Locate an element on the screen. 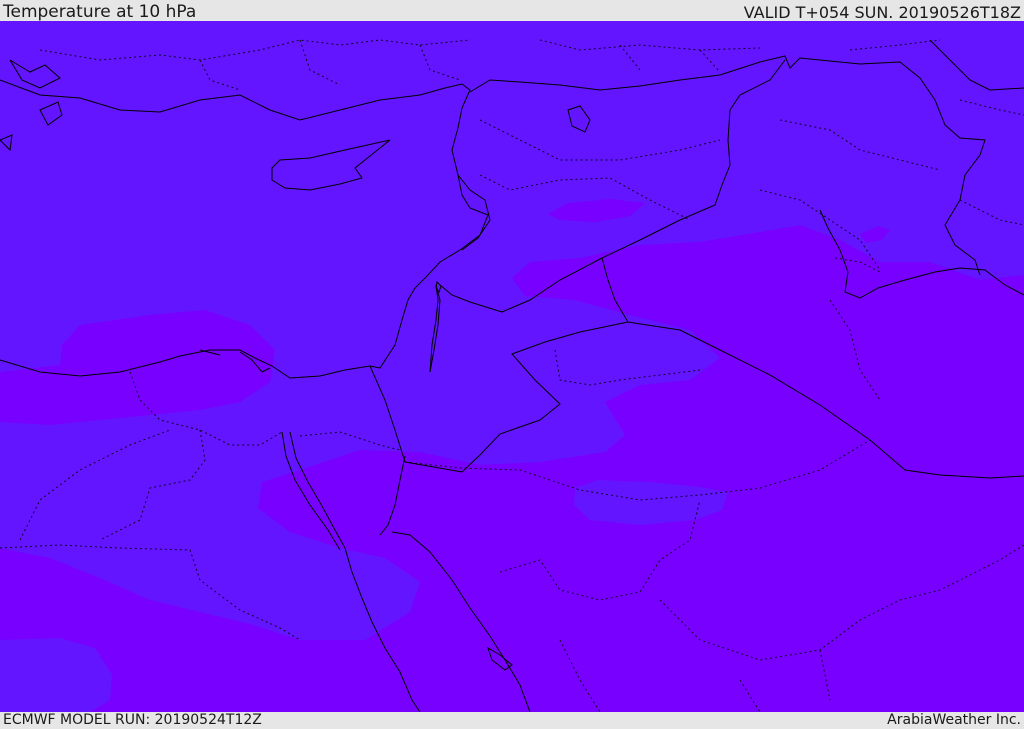  model-run-label: ECMWF MODEL RUN: 20190524T12Z is located at coordinates (132, 720).